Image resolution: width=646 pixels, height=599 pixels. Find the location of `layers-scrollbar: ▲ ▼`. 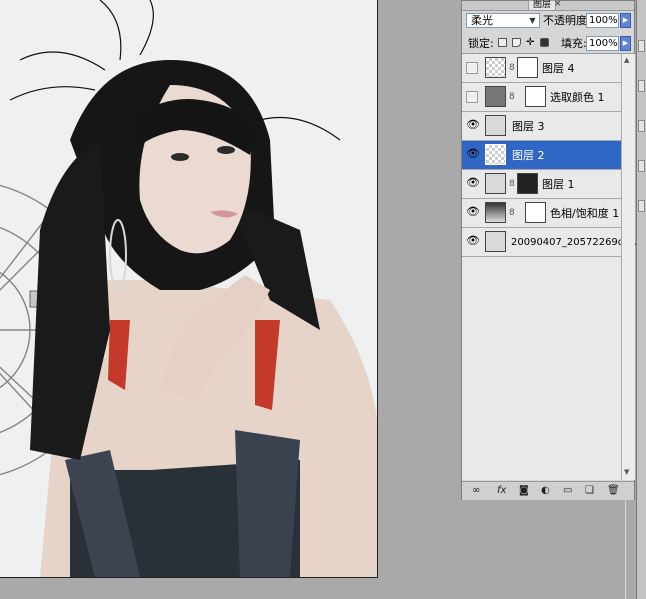

layers-scrollbar: ▲ ▼ is located at coordinates (628, 267).